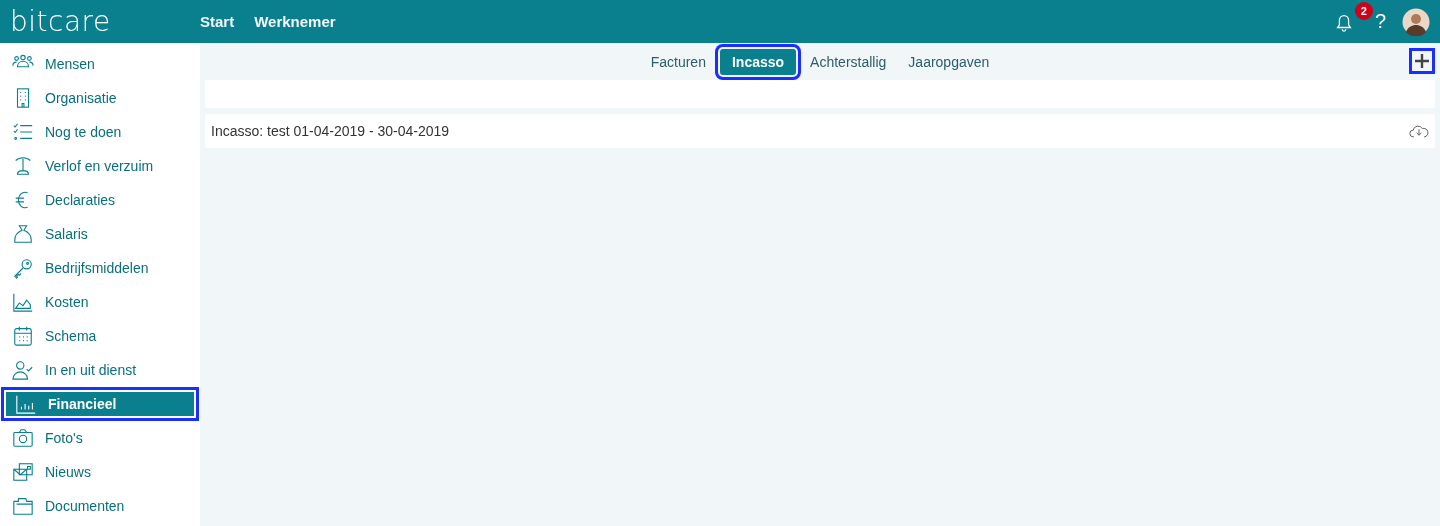  I want to click on money-bag-icon, so click(23, 234).